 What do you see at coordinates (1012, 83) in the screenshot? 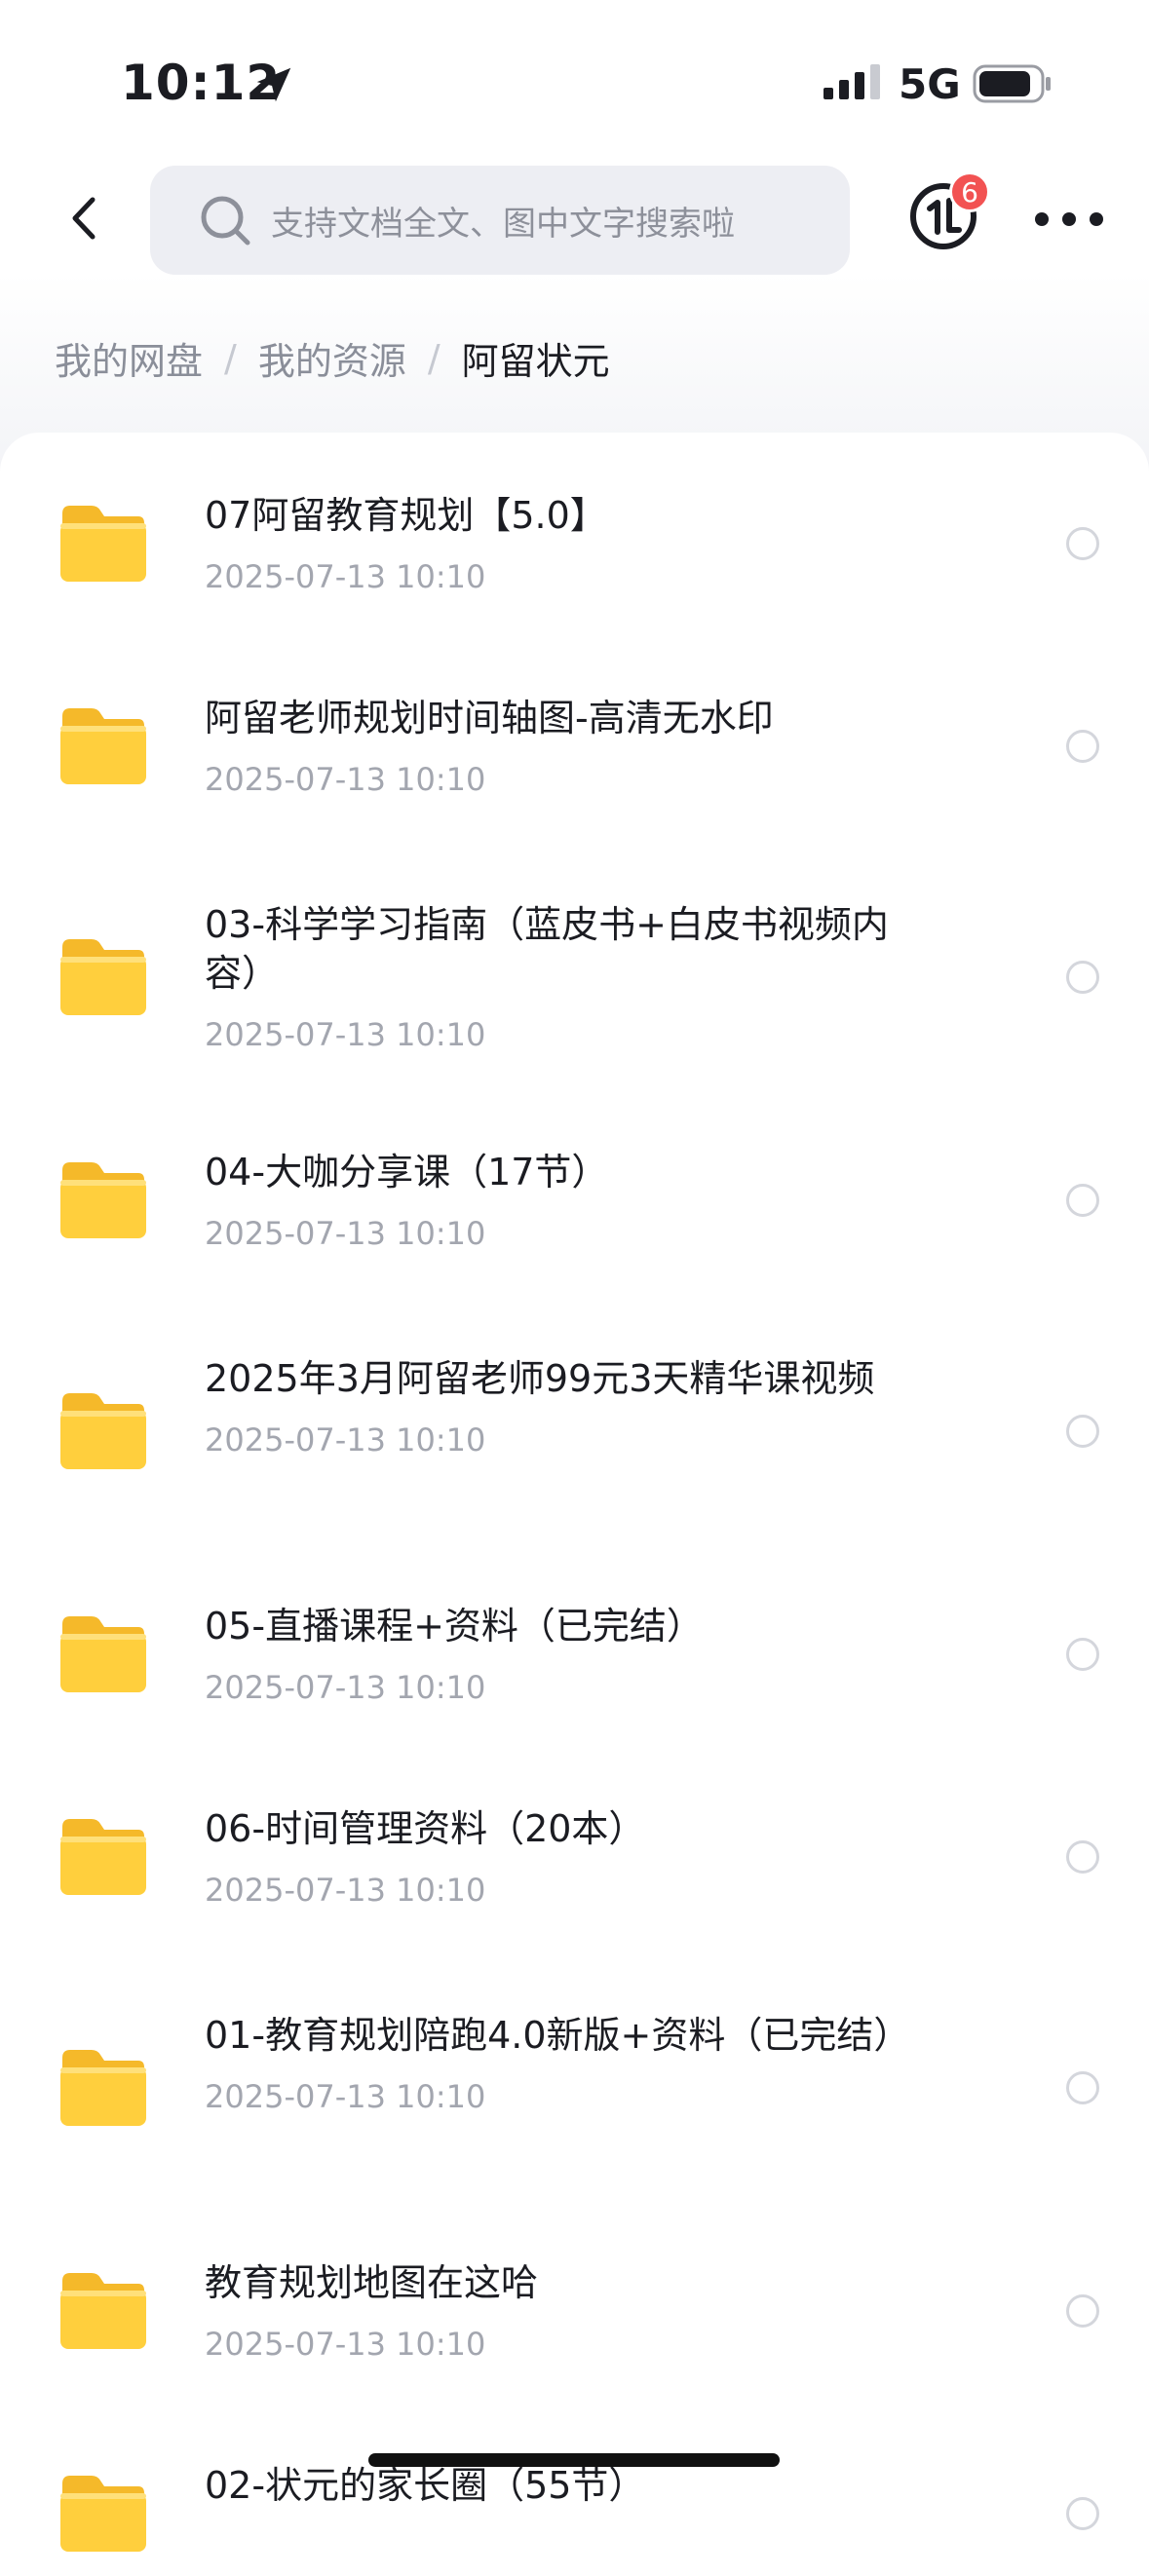
I see `battery-icon` at bounding box center [1012, 83].